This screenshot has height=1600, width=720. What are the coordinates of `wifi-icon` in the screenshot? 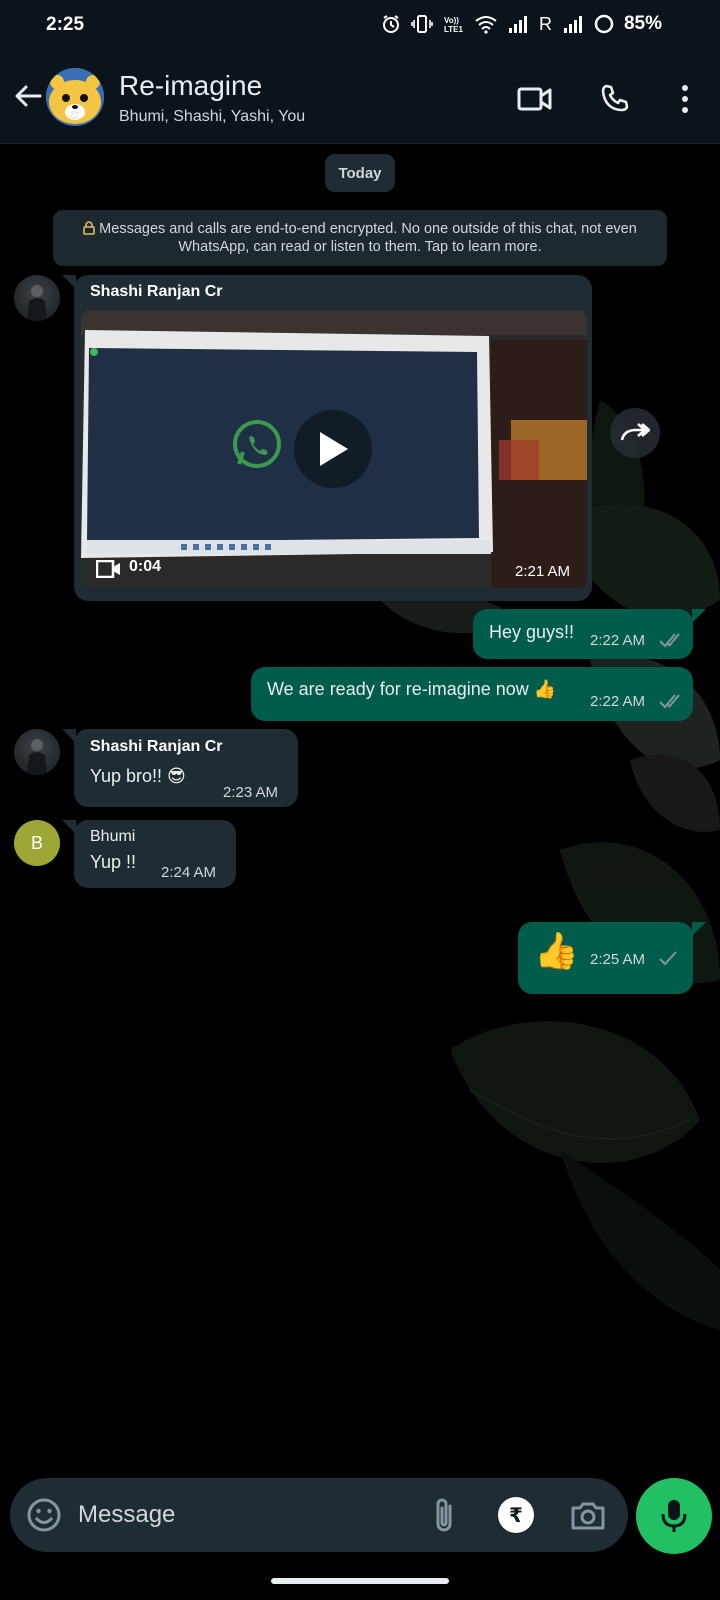 It's located at (486, 25).